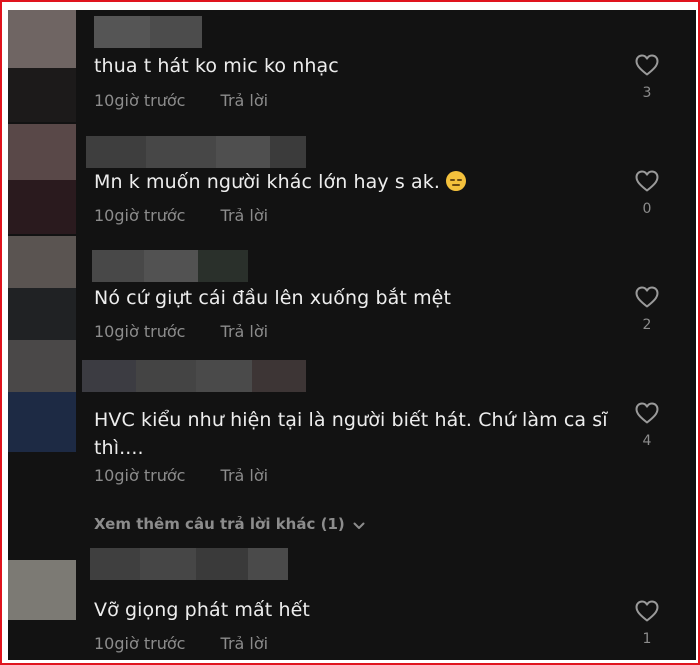 The width and height of the screenshot is (700, 665). What do you see at coordinates (647, 441) in the screenshot?
I see `like-count: 4` at bounding box center [647, 441].